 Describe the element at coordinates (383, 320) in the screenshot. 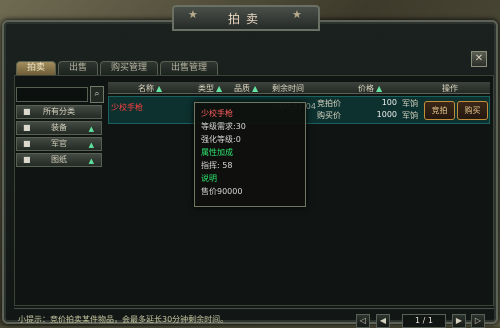

I see `prev-page-icon: ◀` at that location.